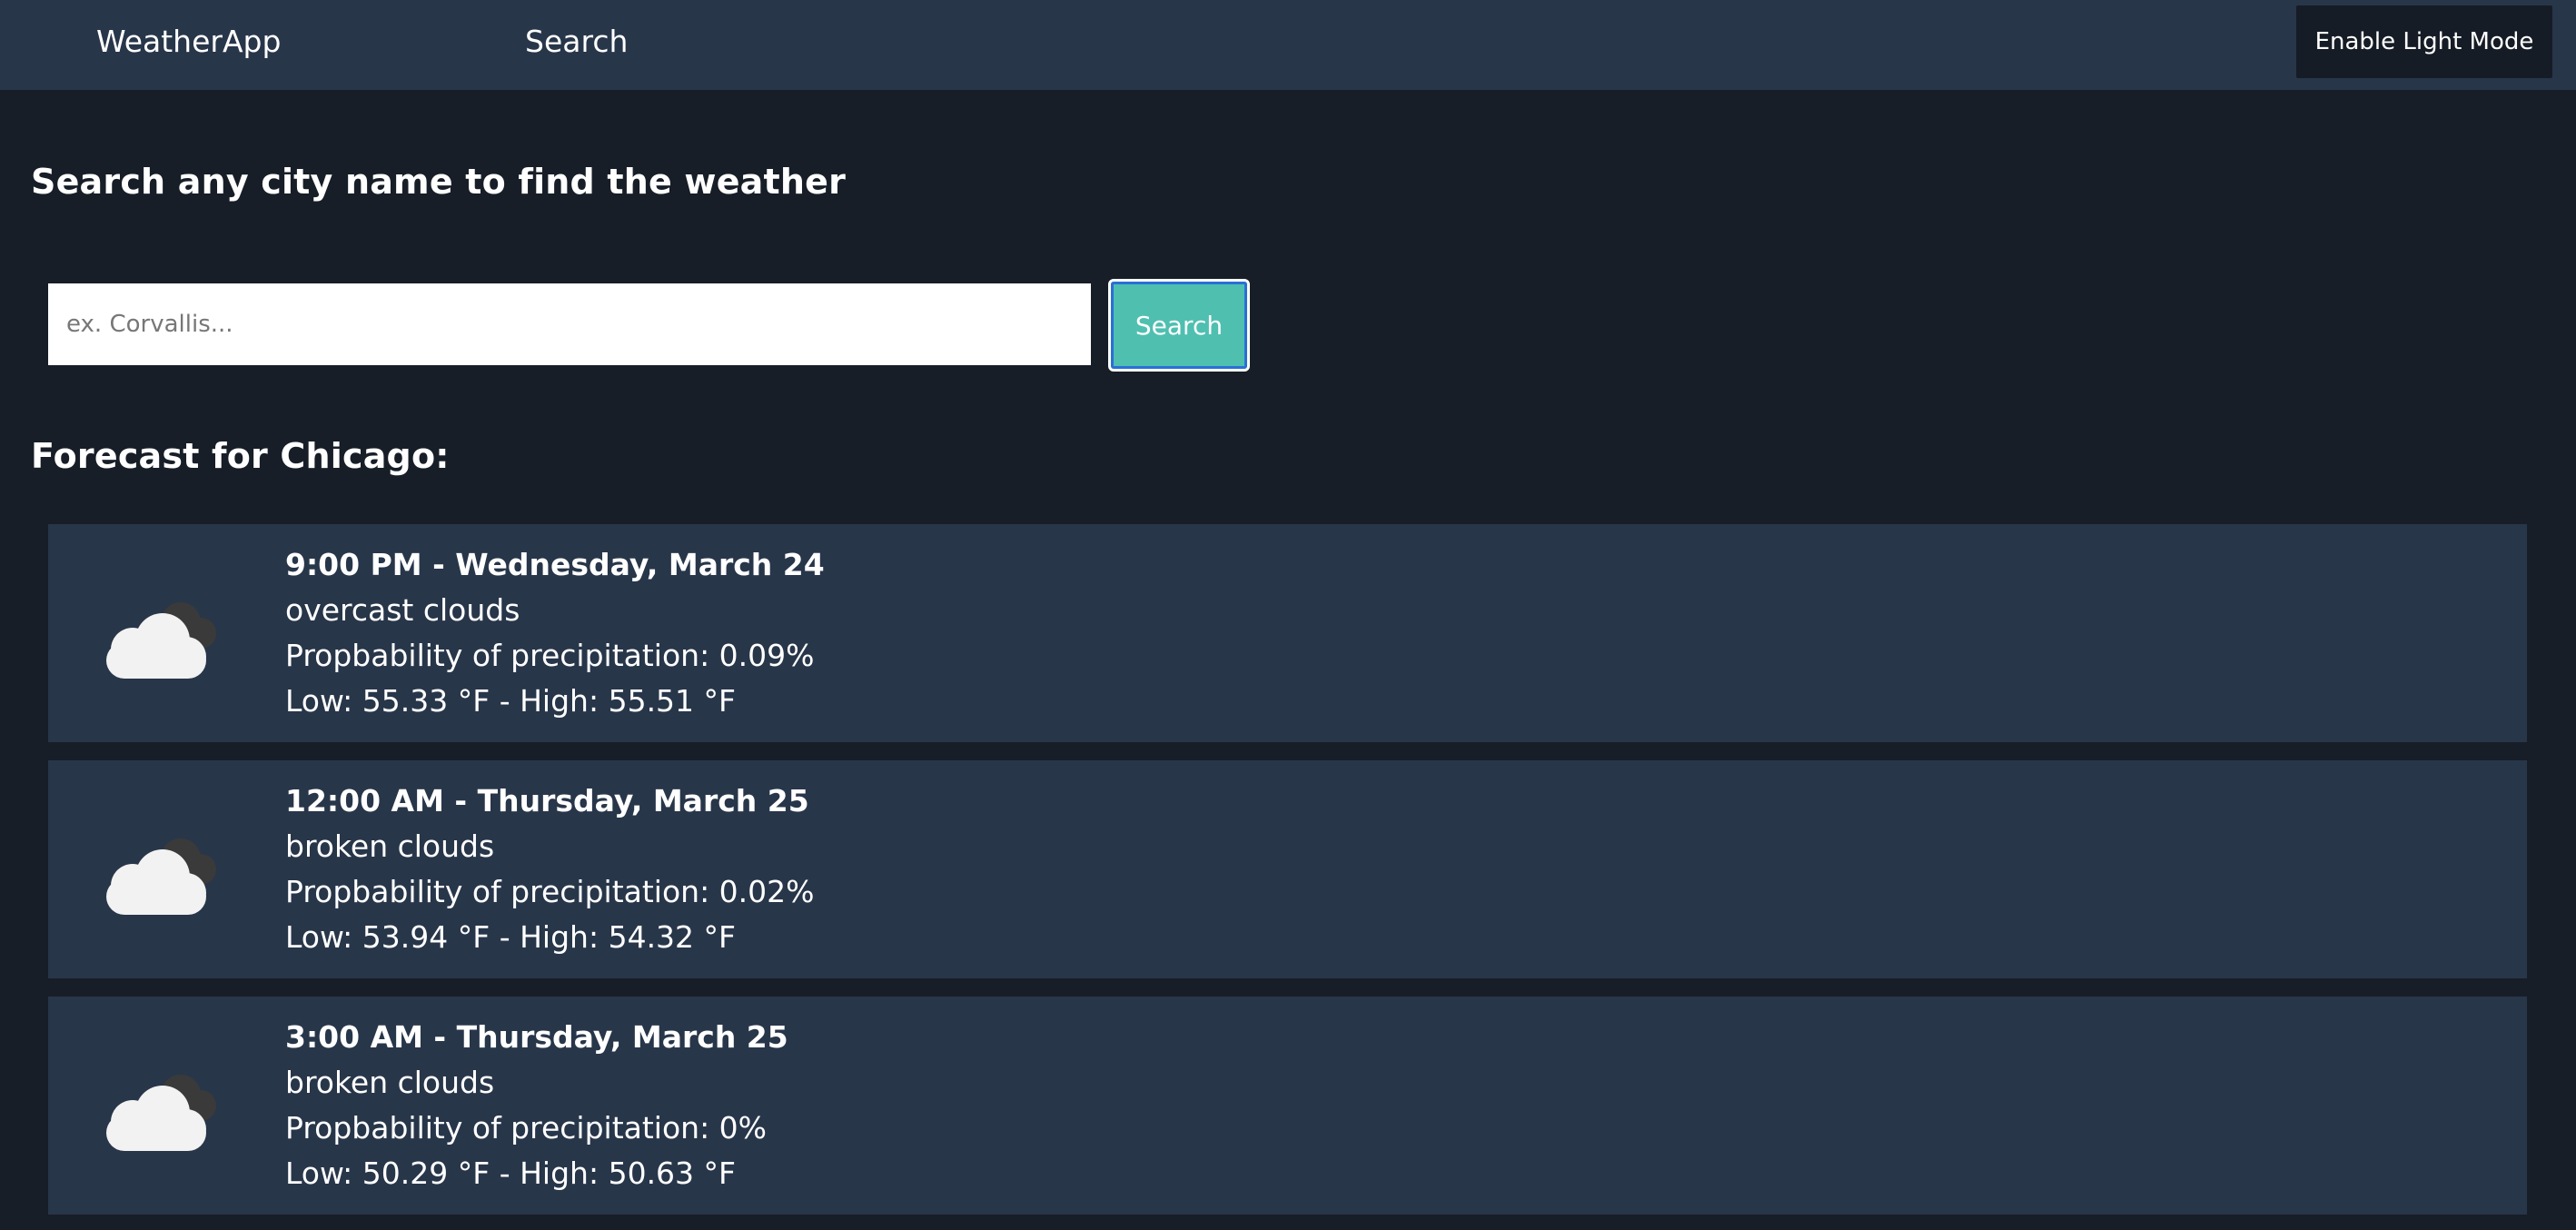 The width and height of the screenshot is (2576, 1230). I want to click on brand-link: WeatherApp, so click(188, 42).